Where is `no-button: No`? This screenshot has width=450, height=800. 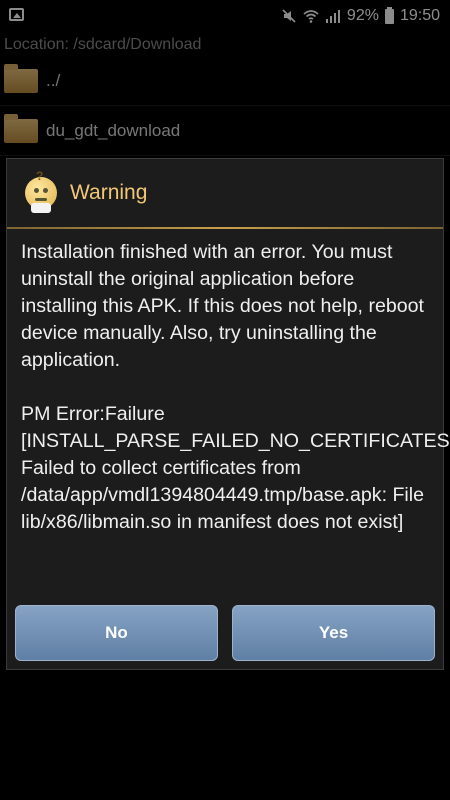 no-button: No is located at coordinates (116, 633).